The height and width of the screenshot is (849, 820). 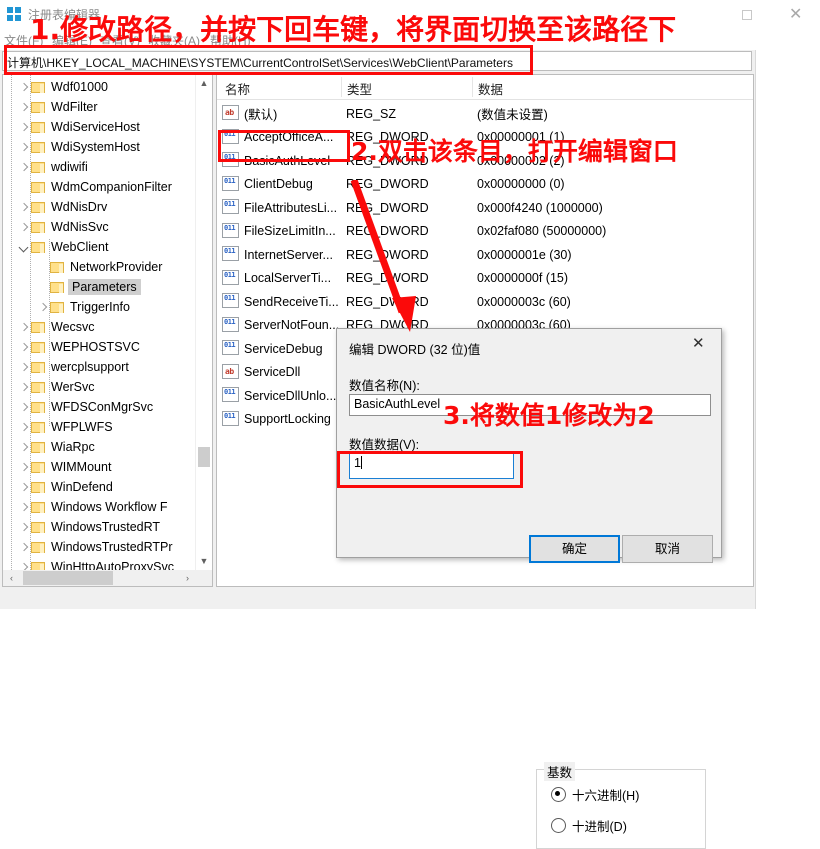 I want to click on base-group-label: 基数, so click(x=560, y=771).